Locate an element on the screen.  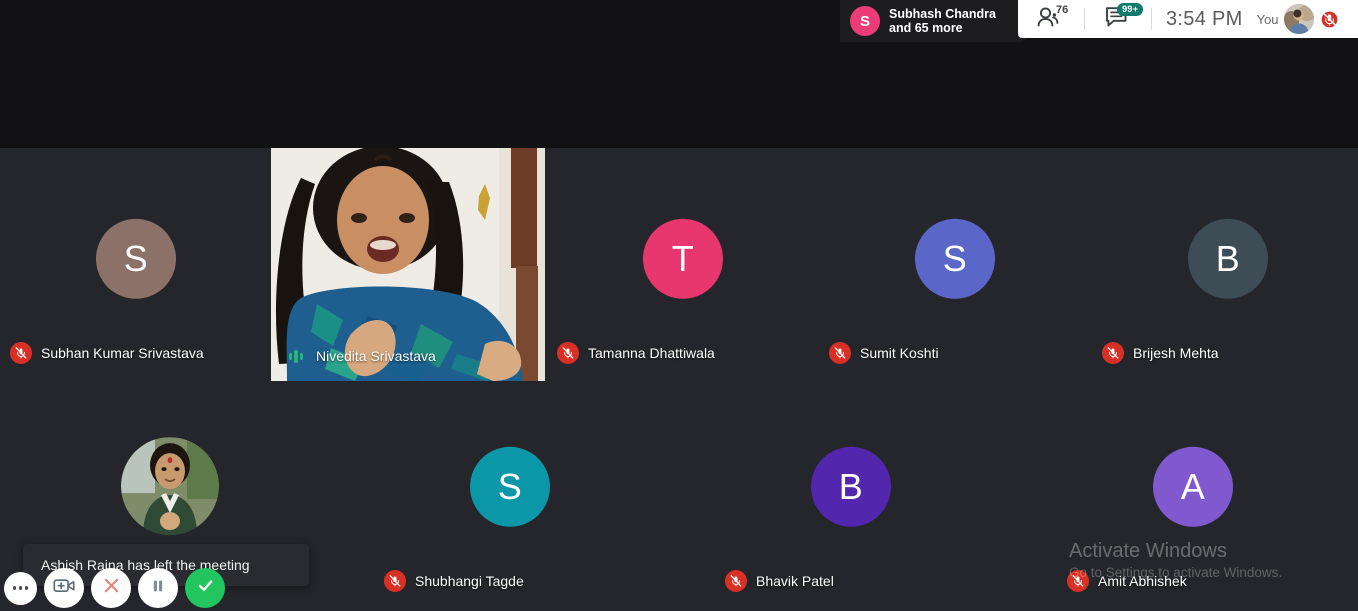
nameplate: Shubhangi Tagde is located at coordinates (454, 581).